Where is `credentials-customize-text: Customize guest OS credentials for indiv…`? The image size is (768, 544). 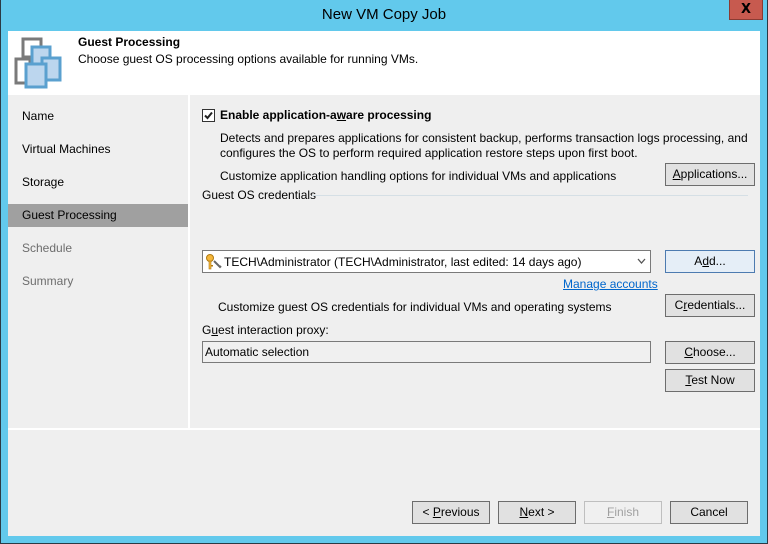 credentials-customize-text: Customize guest OS credentials for indiv… is located at coordinates (415, 307).